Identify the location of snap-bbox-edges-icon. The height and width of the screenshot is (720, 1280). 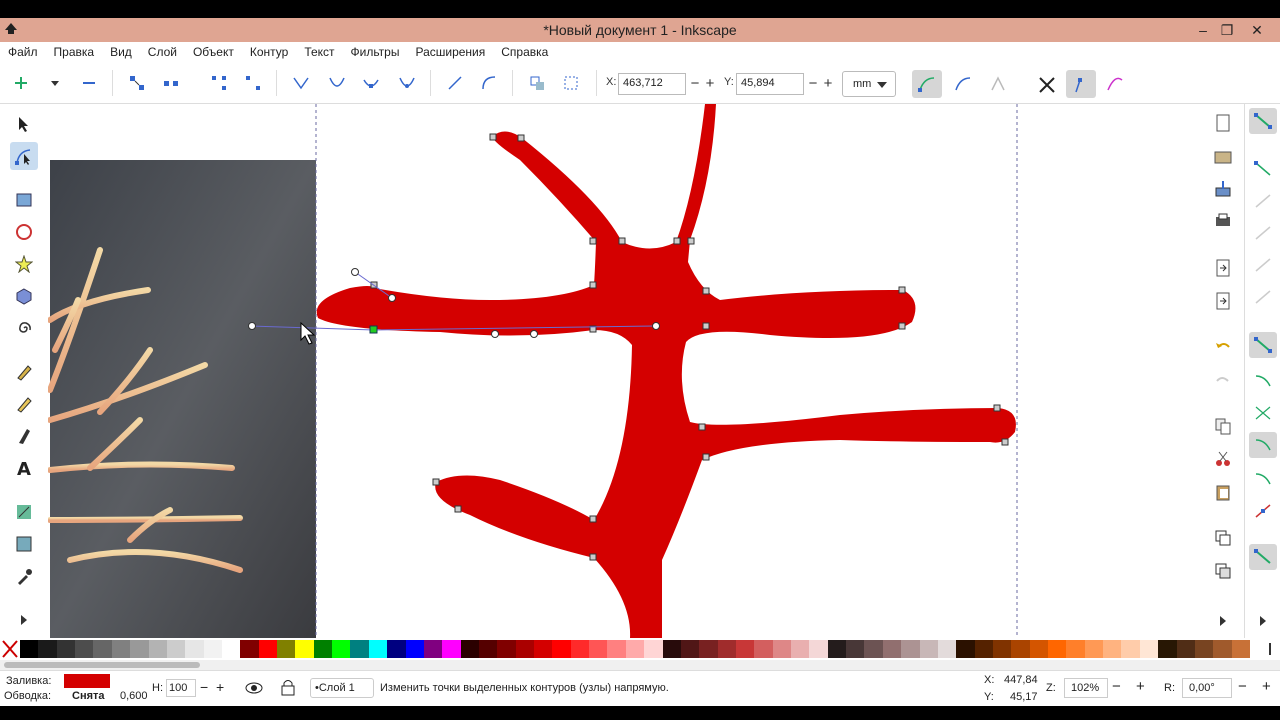
(1263, 201).